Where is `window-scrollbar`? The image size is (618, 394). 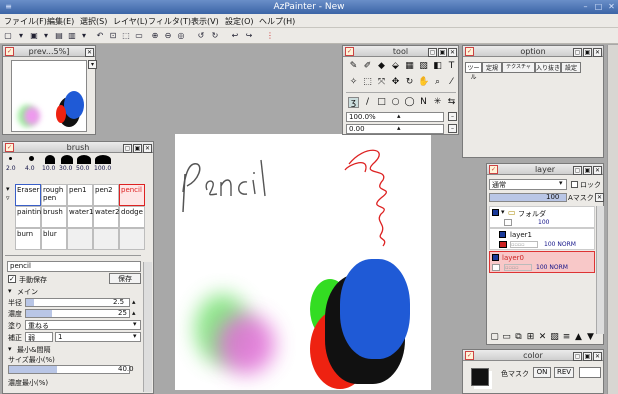 window-scrollbar is located at coordinates (612, 219).